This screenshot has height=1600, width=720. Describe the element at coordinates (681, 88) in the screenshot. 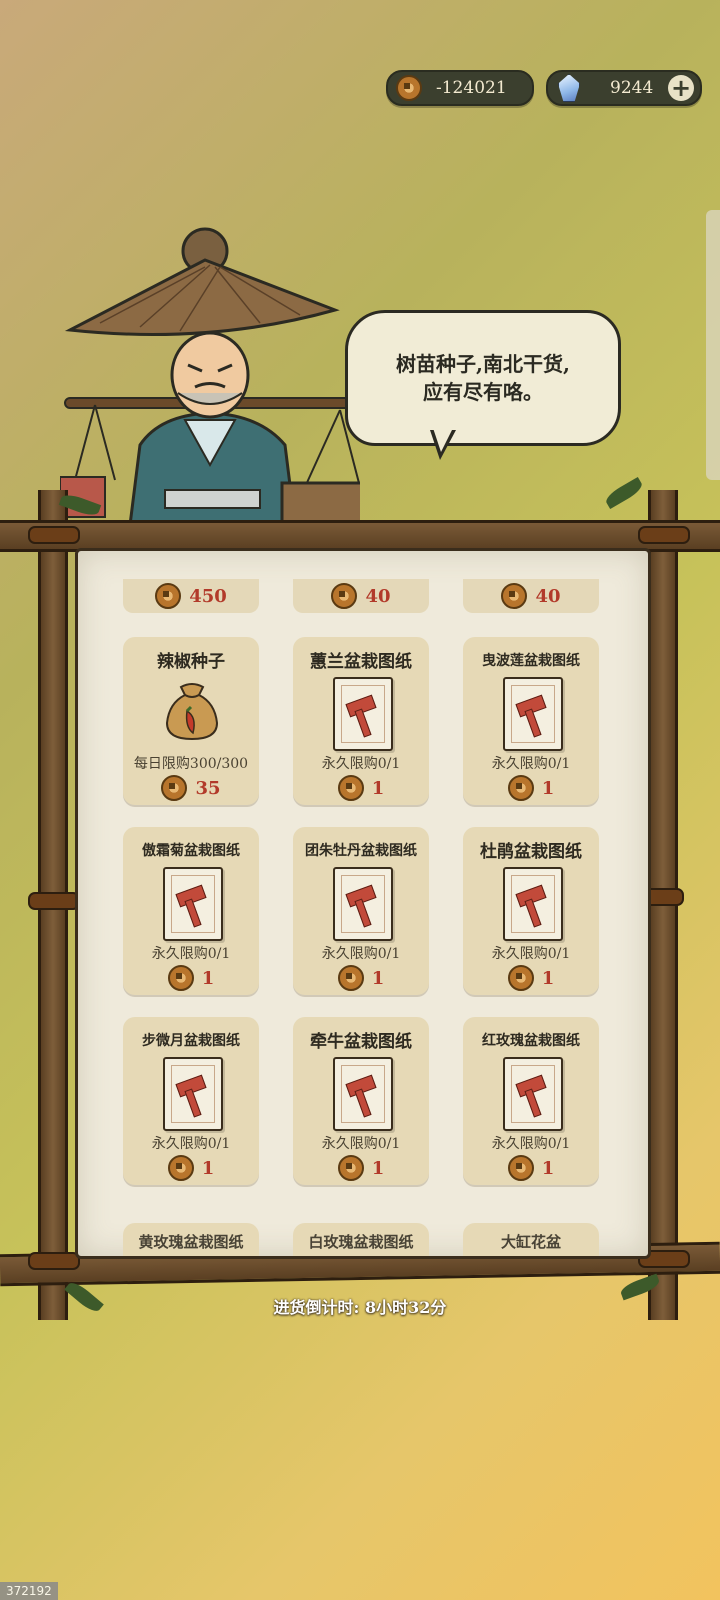

I see `add-gems-button: +` at that location.